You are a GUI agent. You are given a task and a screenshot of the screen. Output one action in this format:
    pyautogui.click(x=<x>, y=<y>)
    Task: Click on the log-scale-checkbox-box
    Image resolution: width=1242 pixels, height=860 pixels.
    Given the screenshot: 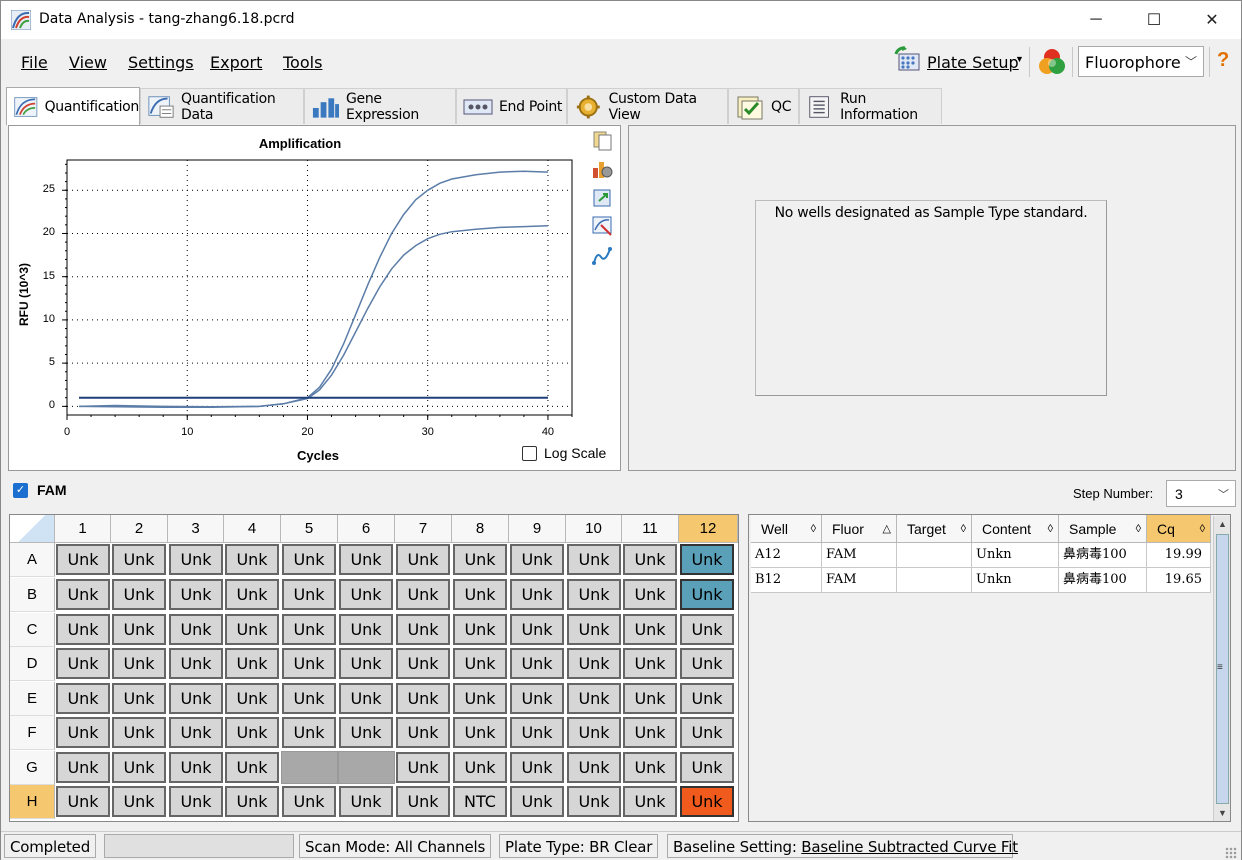 What is the action you would take?
    pyautogui.click(x=529, y=453)
    